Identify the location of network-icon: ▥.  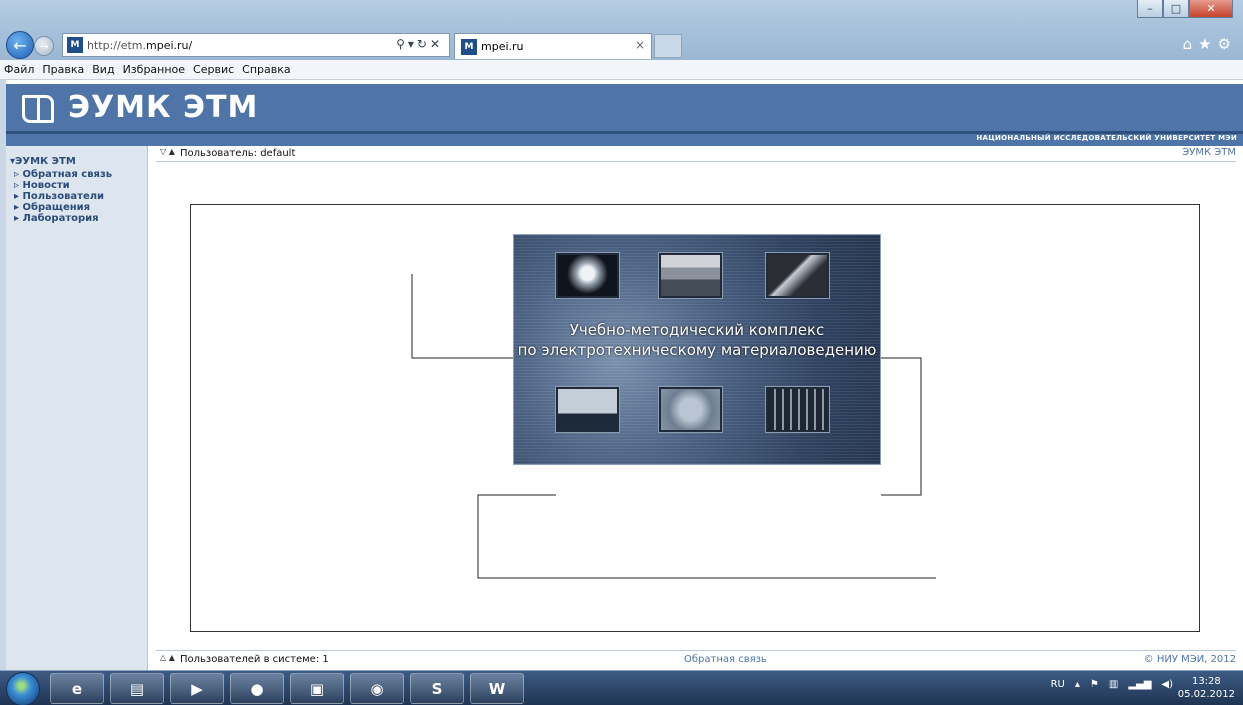
(1113, 684).